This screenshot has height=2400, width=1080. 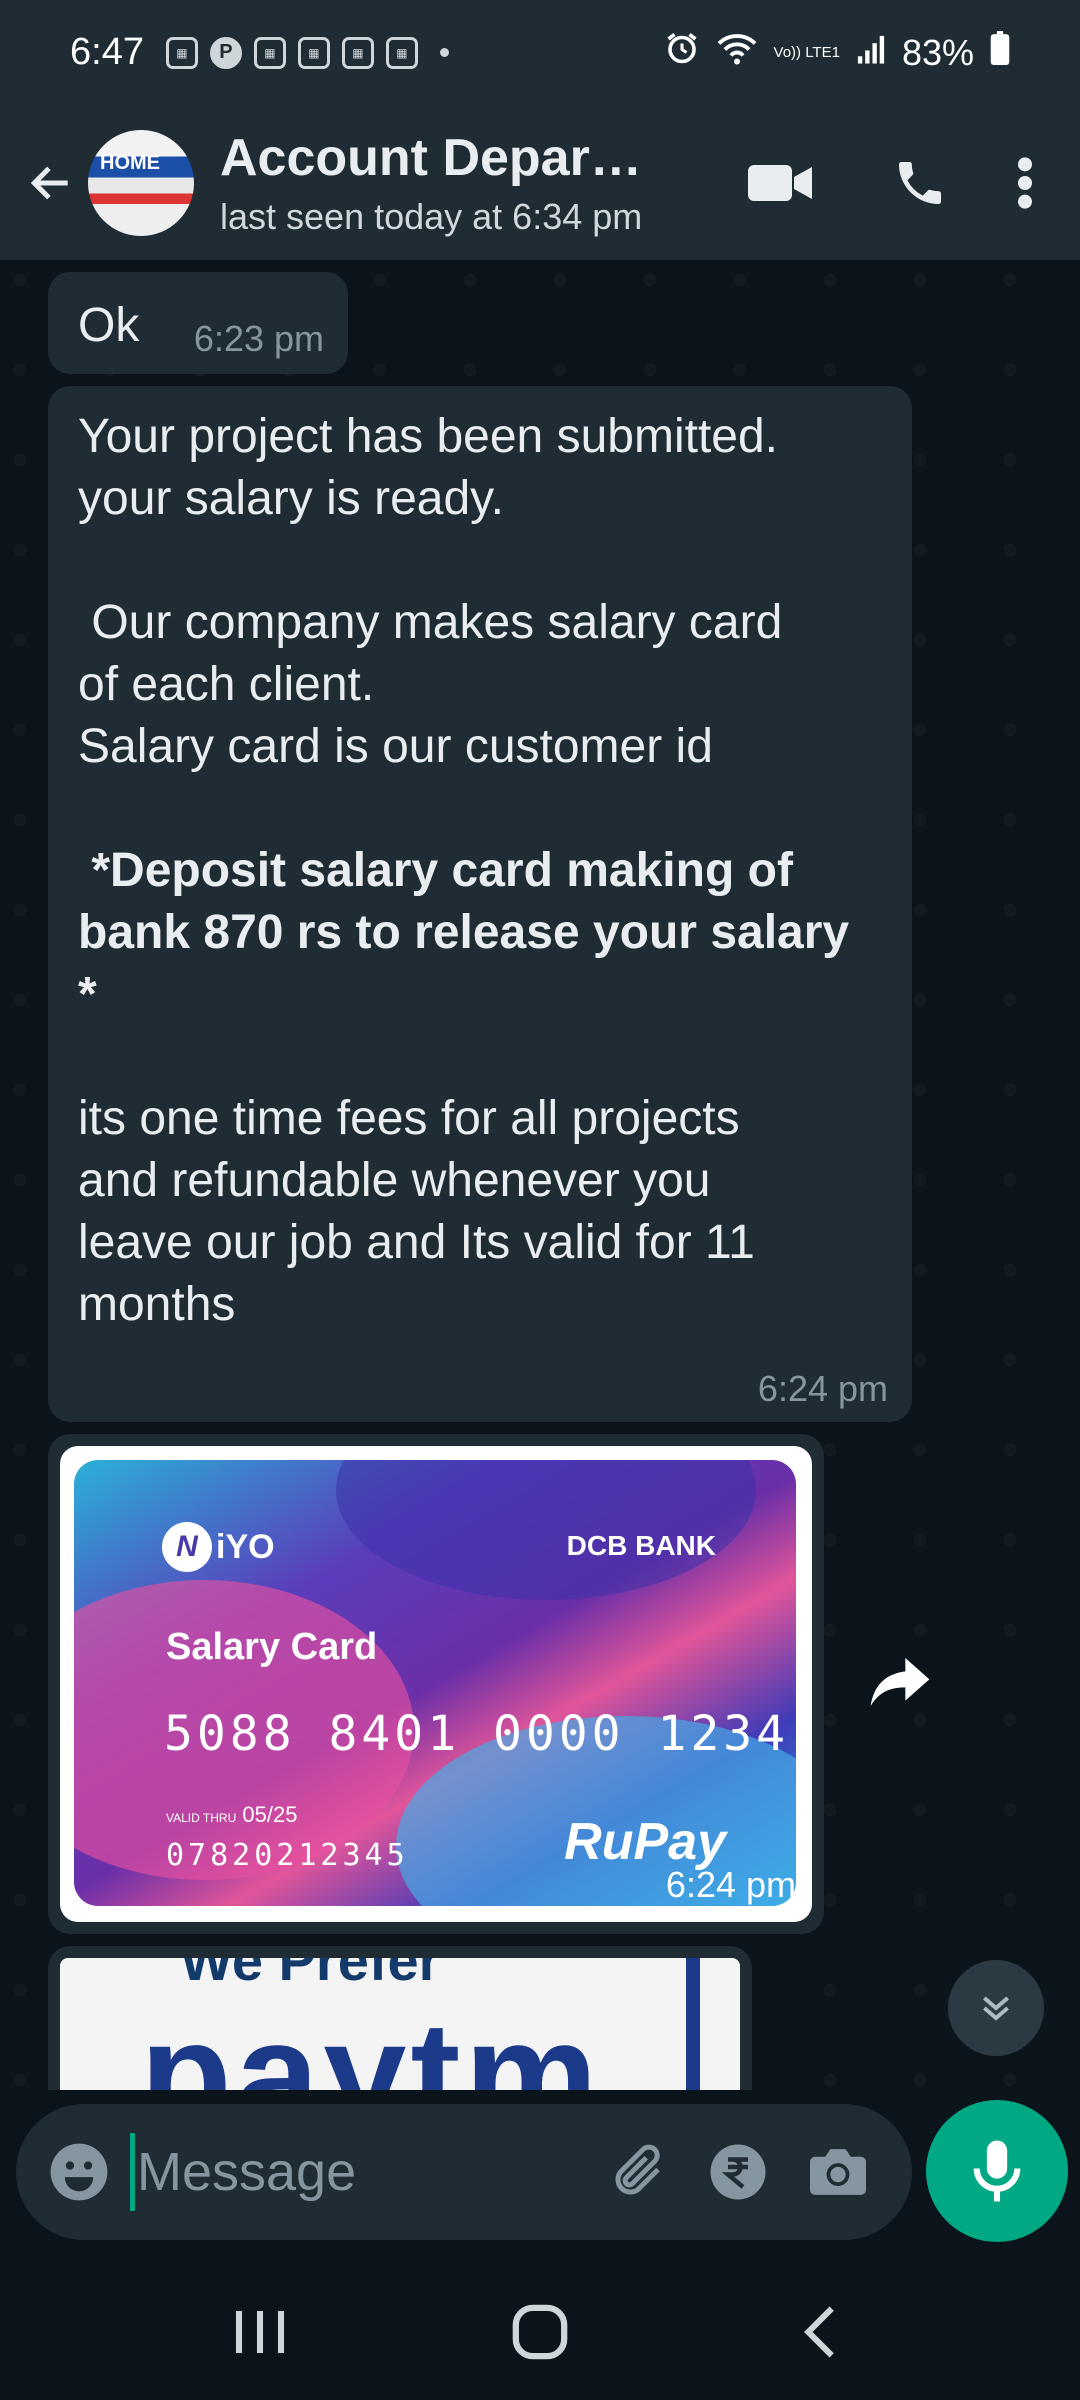 I want to click on attach-button, so click(x=638, y=2172).